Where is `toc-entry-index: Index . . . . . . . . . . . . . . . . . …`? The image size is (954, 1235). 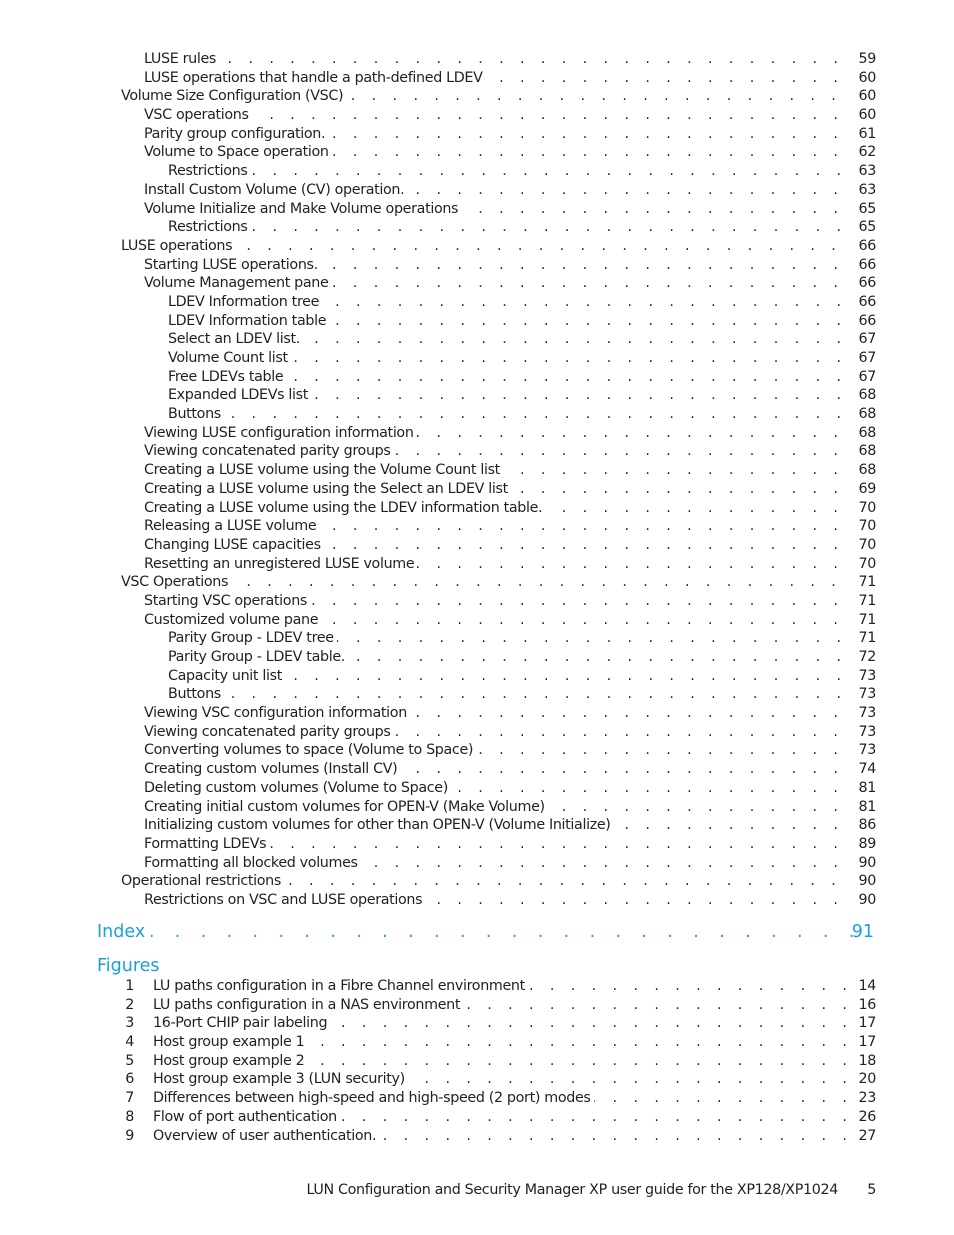 toc-entry-index: Index . . . . . . . . . . . . . . . . . … is located at coordinates (477, 932).